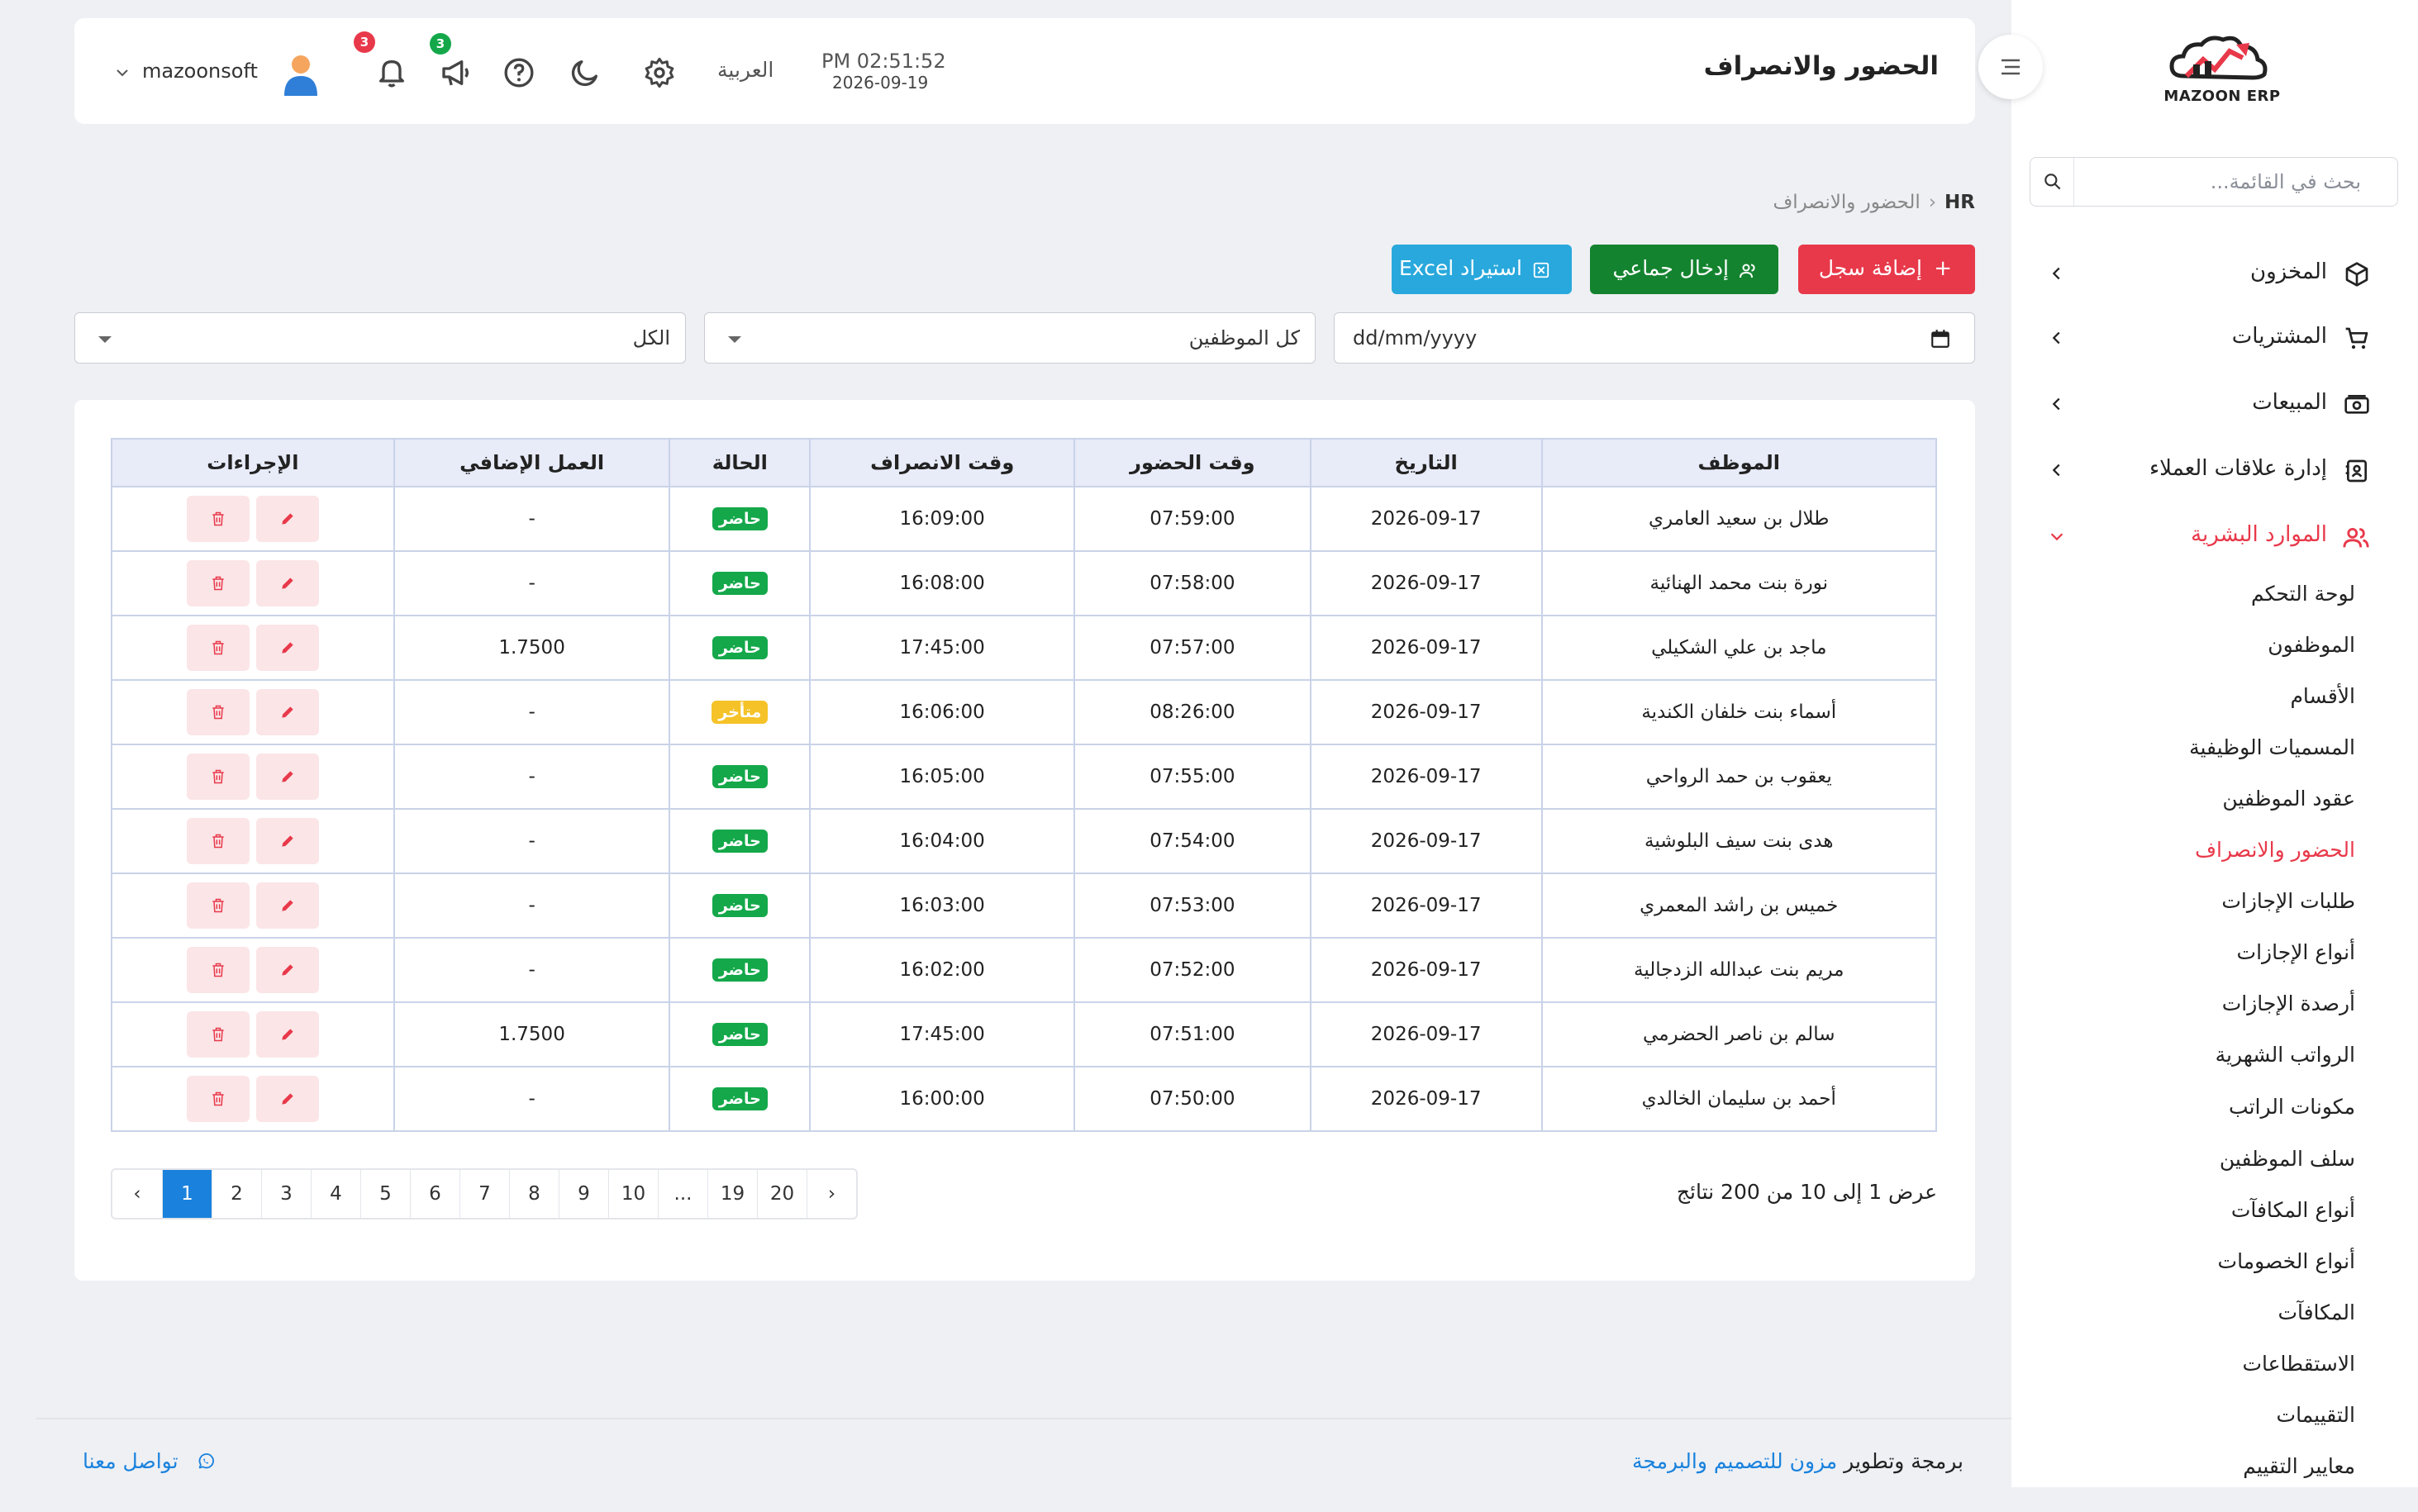  Describe the element at coordinates (534, 1194) in the screenshot. I see `page-8: 8` at that location.